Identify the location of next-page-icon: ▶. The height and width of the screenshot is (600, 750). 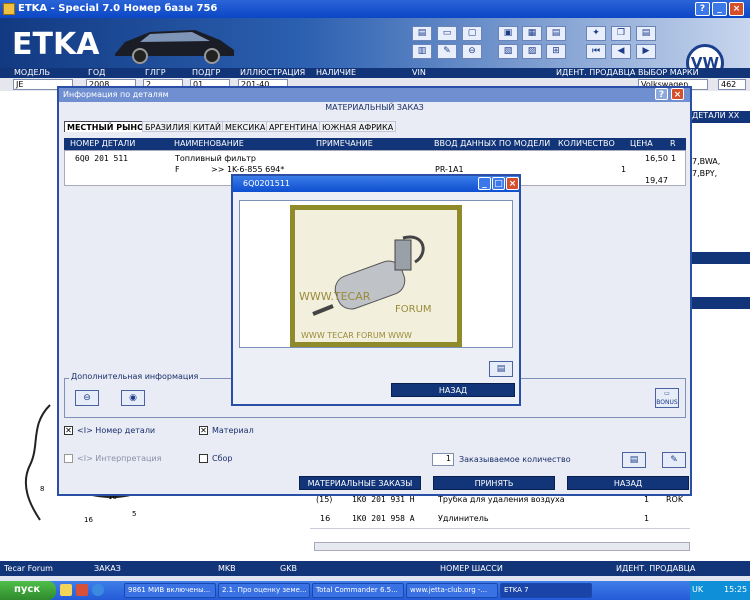
(646, 51).